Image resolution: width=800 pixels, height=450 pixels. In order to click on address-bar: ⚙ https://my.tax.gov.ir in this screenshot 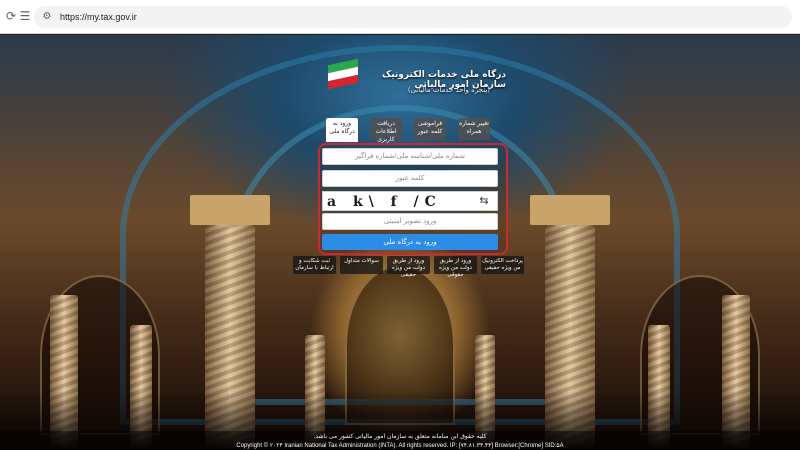, I will do `click(413, 17)`.